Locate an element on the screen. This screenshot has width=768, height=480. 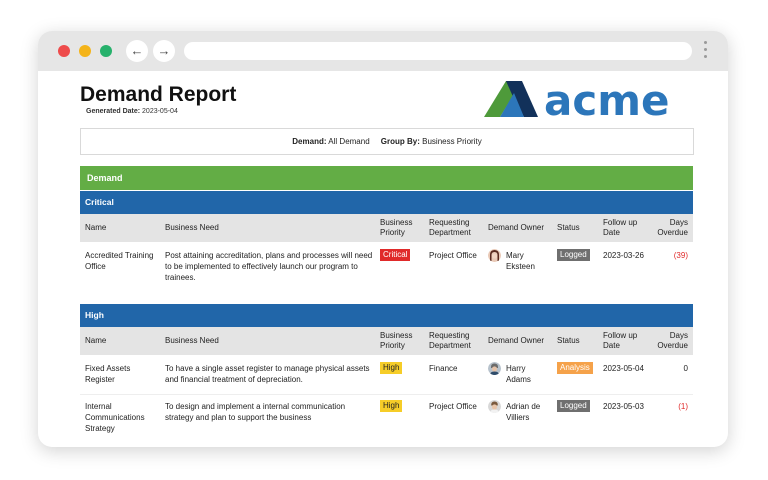
back-arrow-icon: ← is located at coordinates (137, 51).